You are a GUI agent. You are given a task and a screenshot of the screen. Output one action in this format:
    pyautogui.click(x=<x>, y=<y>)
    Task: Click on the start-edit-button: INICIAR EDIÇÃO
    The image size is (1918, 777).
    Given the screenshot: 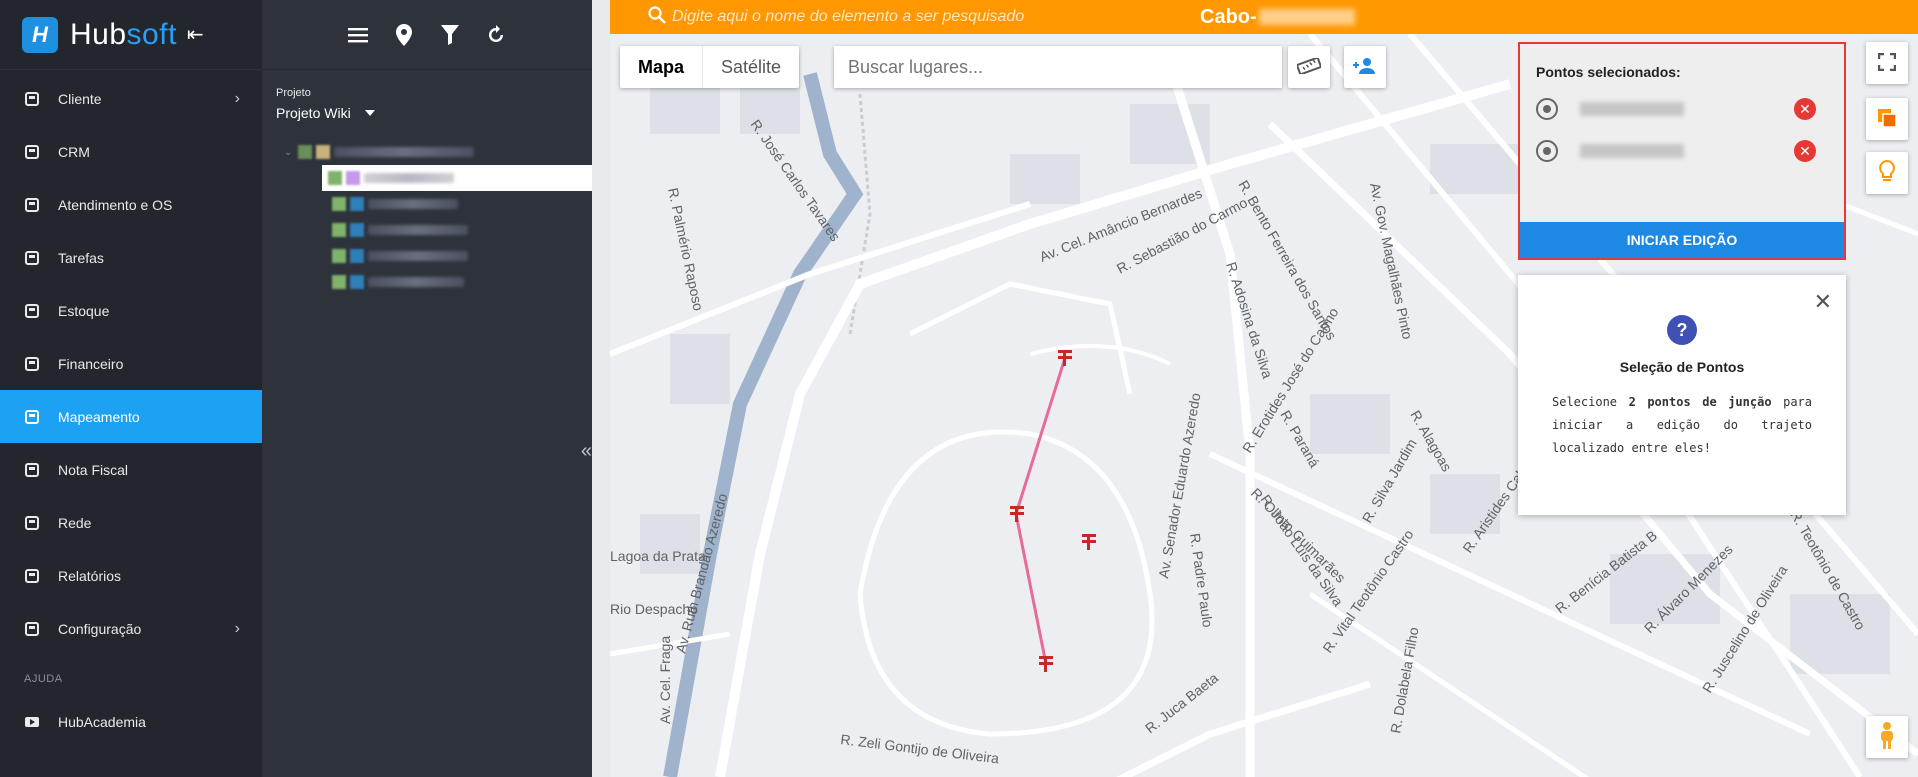 What is the action you would take?
    pyautogui.click(x=1682, y=240)
    